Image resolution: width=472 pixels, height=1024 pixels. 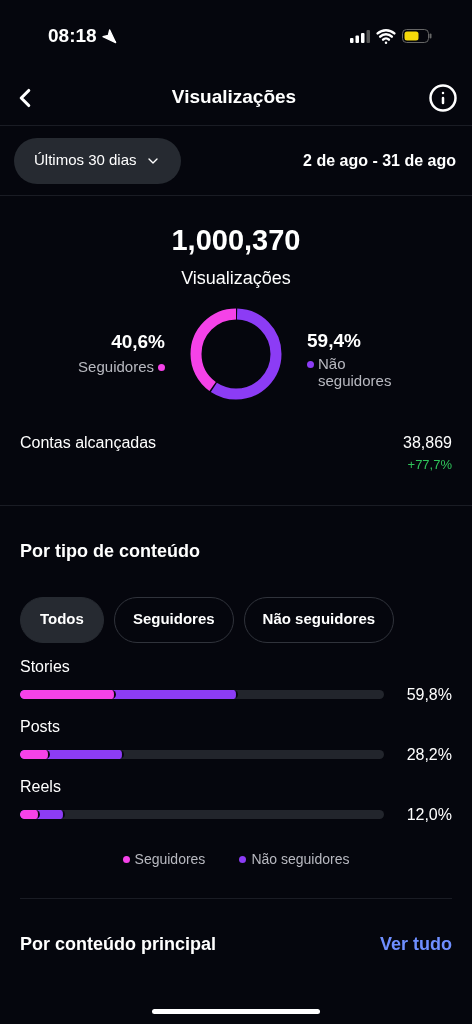 What do you see at coordinates (234, 97) in the screenshot?
I see `page-title: Visualizações` at bounding box center [234, 97].